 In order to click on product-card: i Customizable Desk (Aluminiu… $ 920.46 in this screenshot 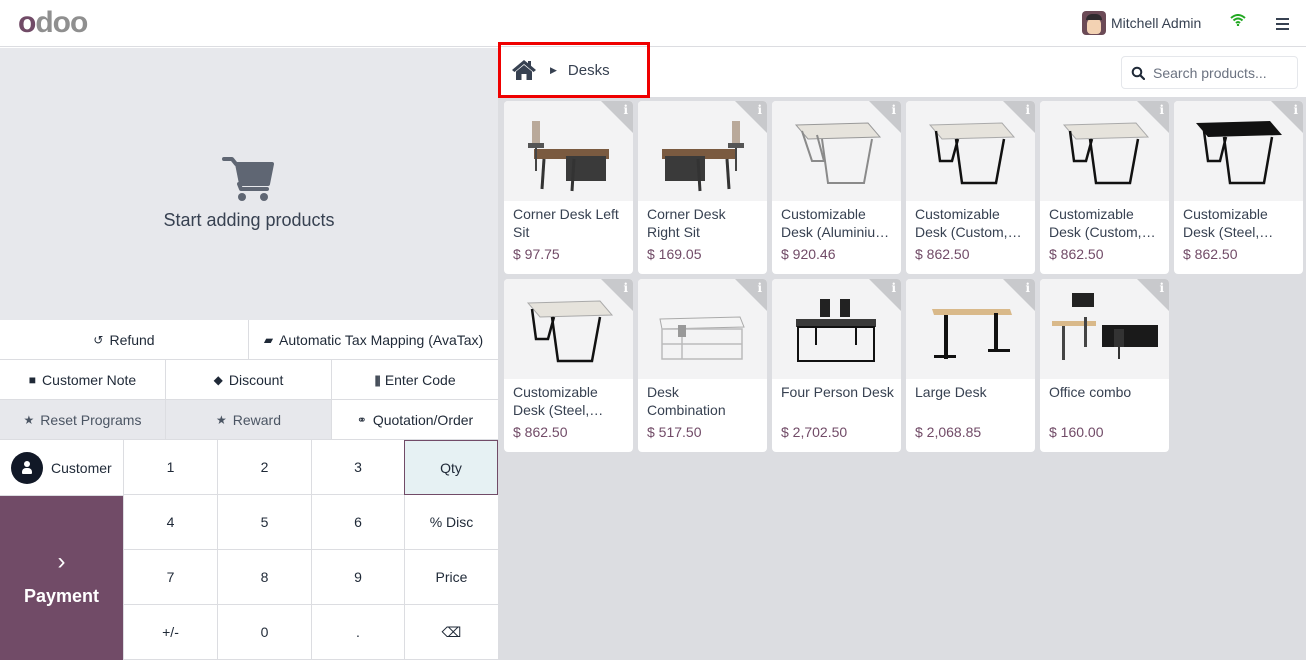, I will do `click(836, 187)`.